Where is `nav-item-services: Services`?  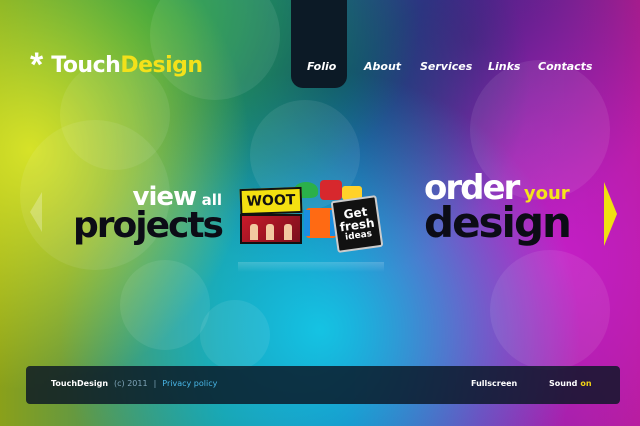 nav-item-services: Services is located at coordinates (446, 66).